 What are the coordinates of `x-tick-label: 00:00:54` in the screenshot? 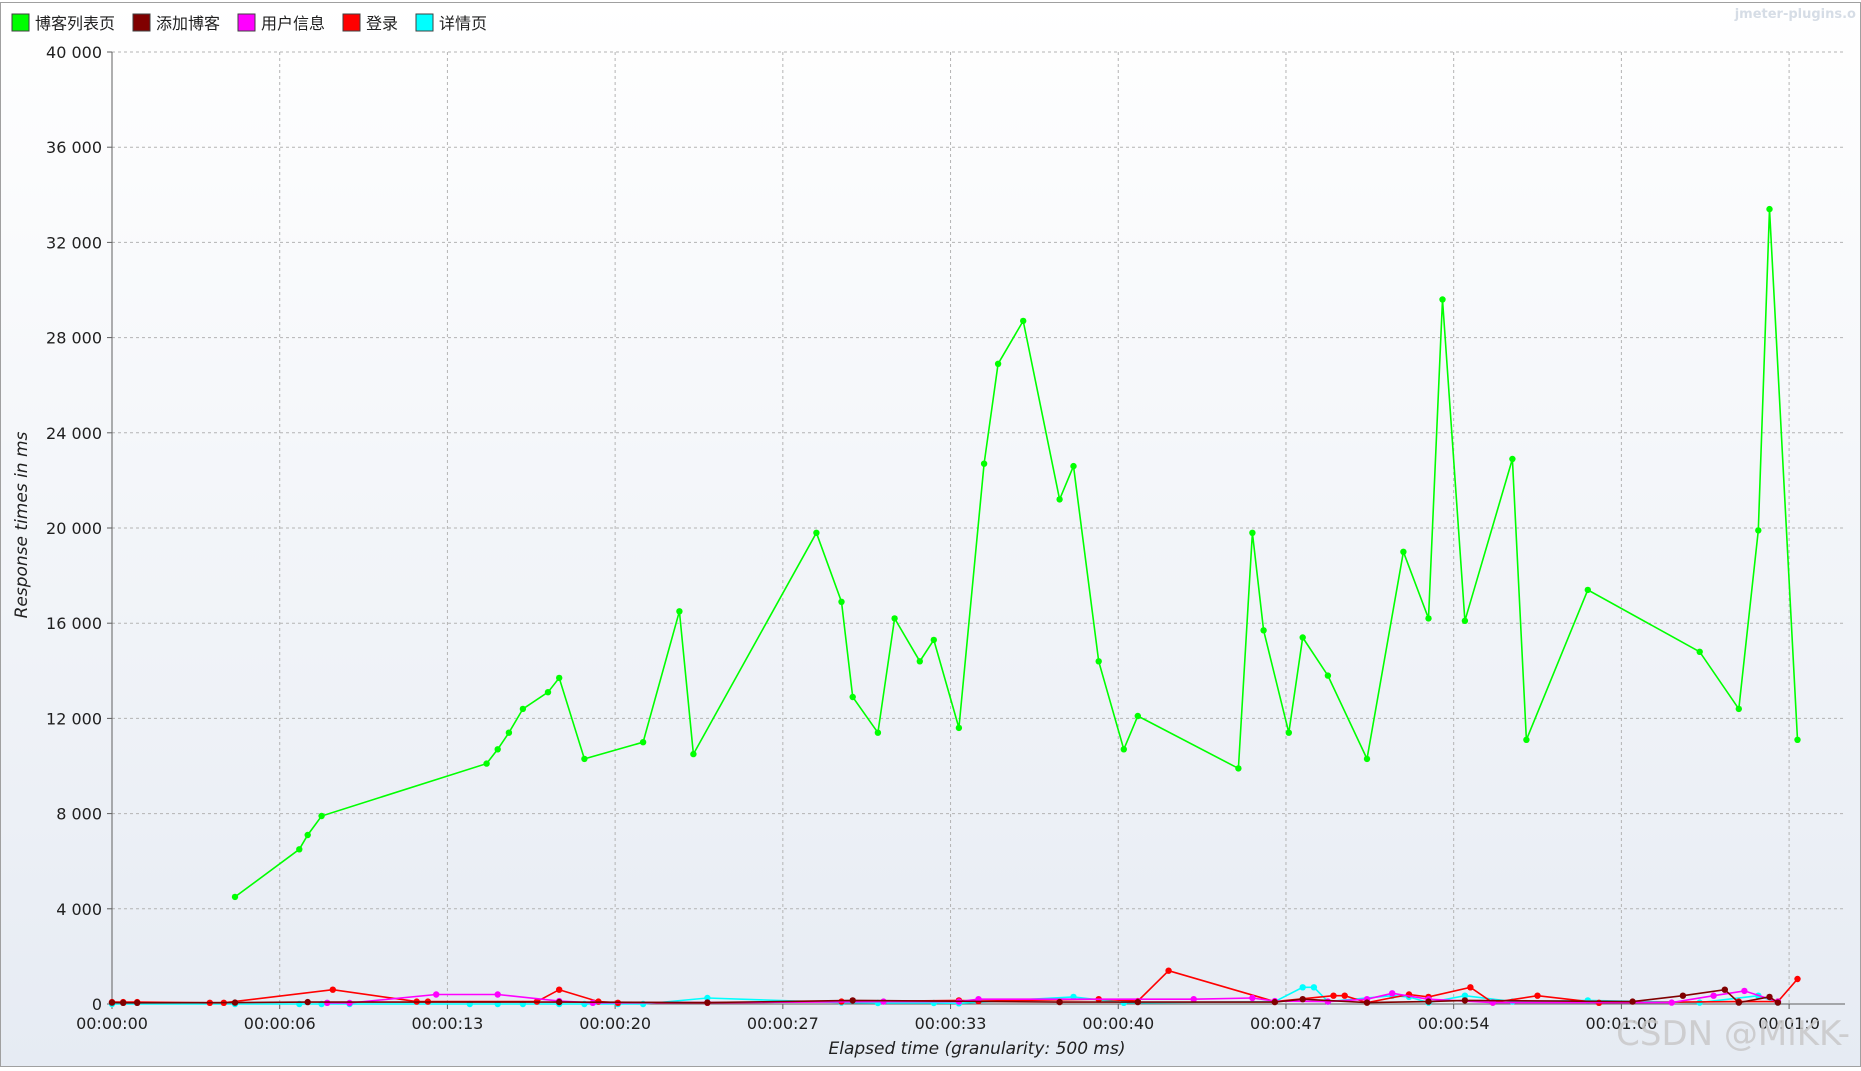 It's located at (1454, 1023).